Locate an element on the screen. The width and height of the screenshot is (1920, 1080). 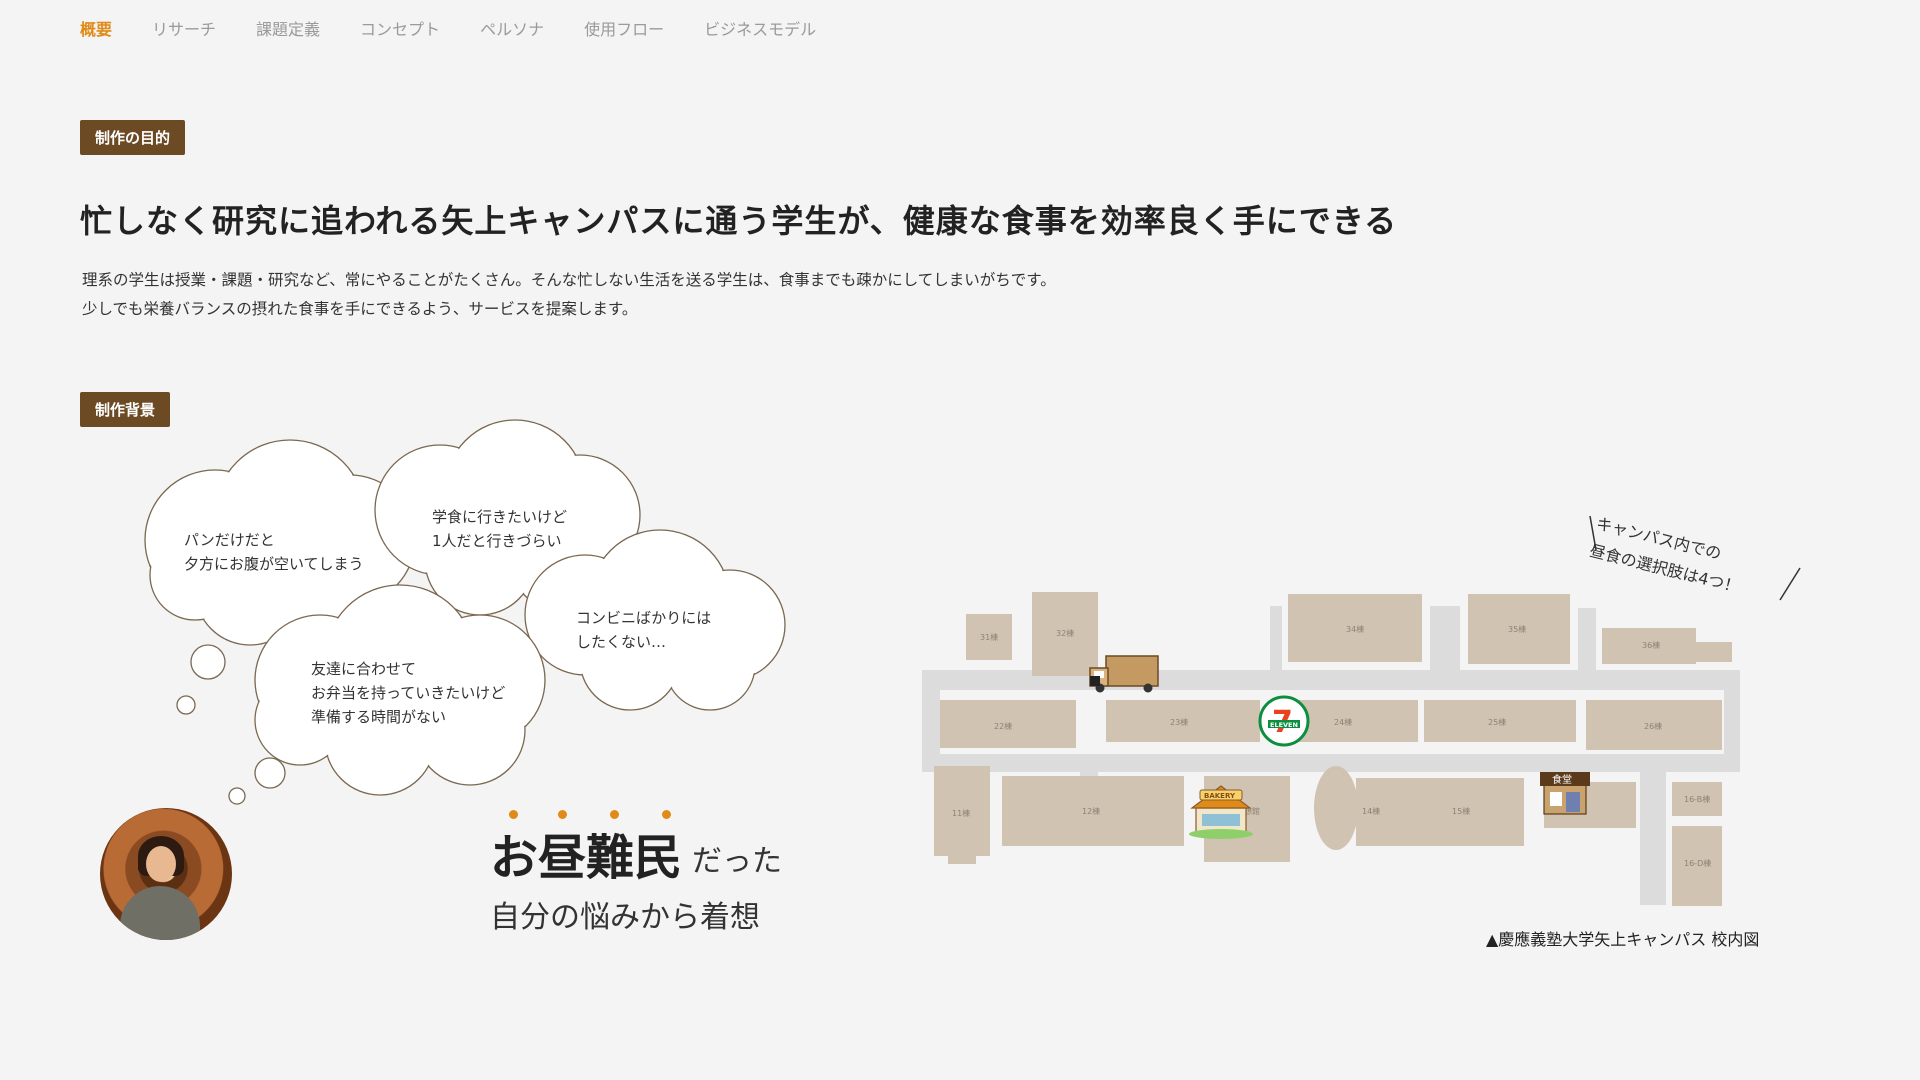
seven-eleven-icon: 7 ELEVEN is located at coordinates (1284, 721).